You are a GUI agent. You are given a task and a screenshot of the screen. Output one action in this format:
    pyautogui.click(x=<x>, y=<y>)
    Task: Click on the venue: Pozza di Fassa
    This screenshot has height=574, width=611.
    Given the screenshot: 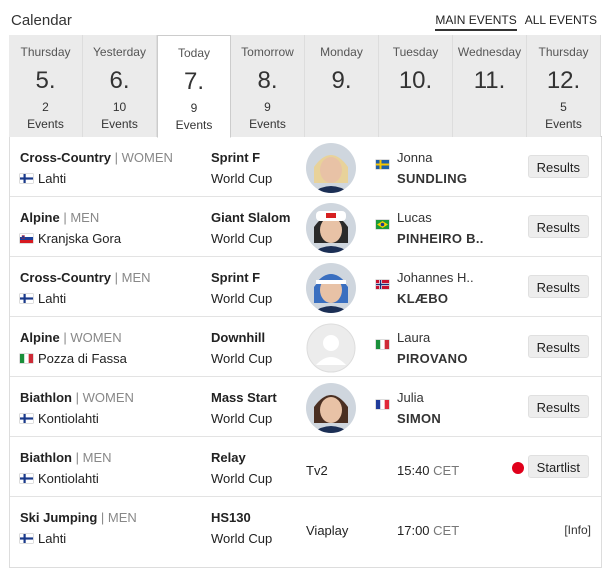 What is the action you would take?
    pyautogui.click(x=73, y=358)
    